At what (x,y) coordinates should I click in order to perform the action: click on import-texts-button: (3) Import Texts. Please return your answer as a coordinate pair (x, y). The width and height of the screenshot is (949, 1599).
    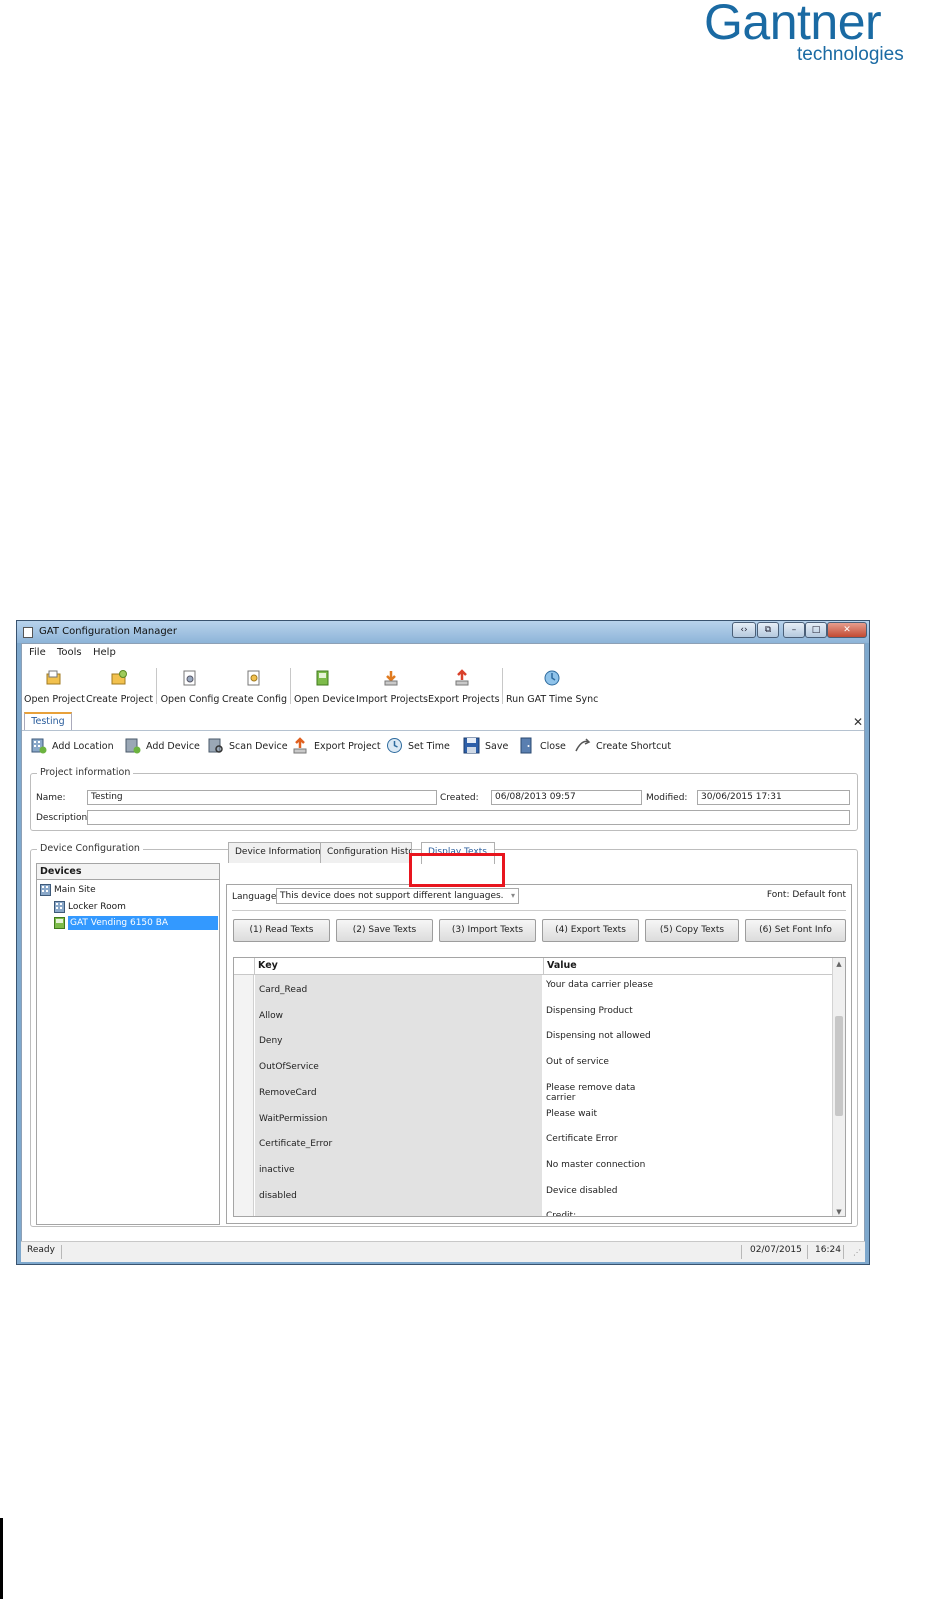
    Looking at the image, I should click on (487, 930).